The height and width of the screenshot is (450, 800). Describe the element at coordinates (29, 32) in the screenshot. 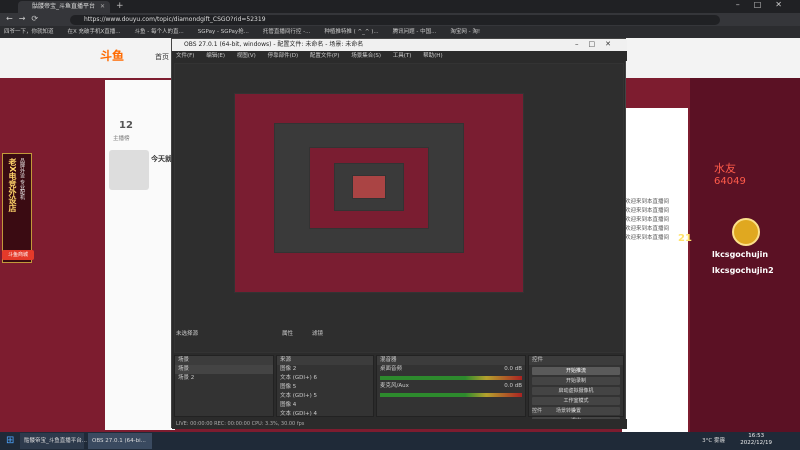

I see `bookmark-item: 四爷一下，你就知道` at that location.